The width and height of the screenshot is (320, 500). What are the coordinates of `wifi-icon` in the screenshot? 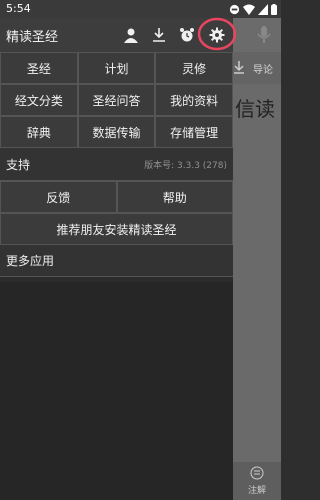 It's located at (249, 9).